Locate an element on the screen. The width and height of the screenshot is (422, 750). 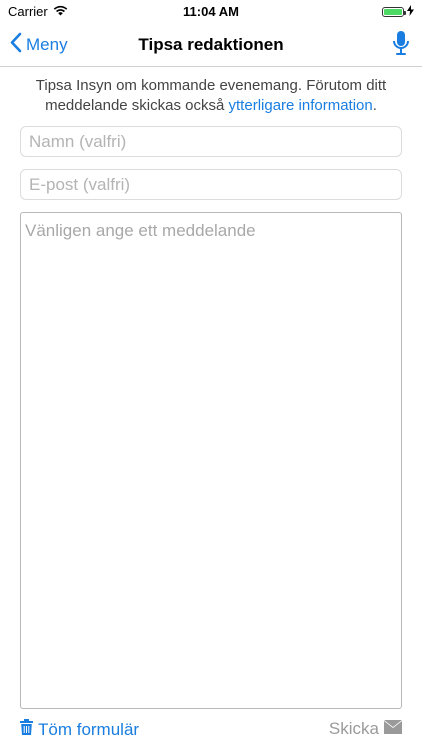
clear-form-button: Töm formulär is located at coordinates (79, 729).